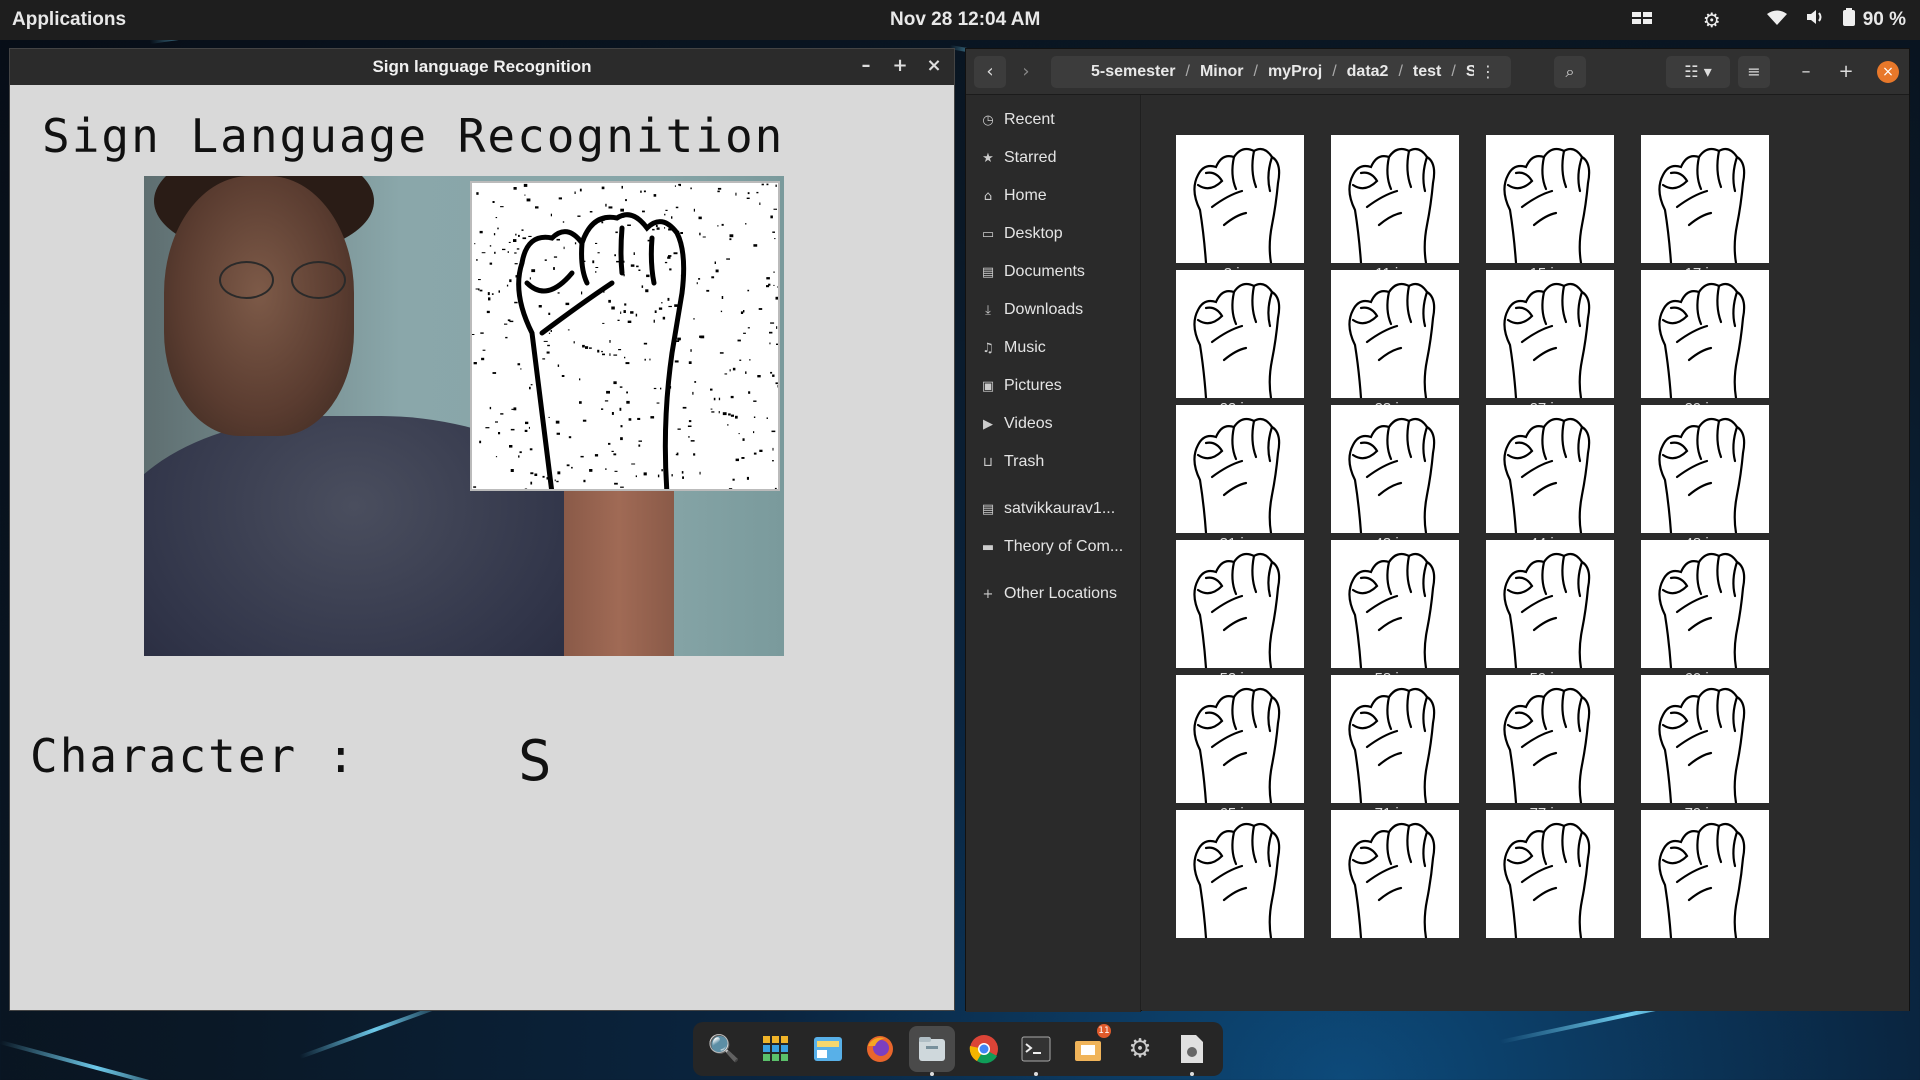 This screenshot has height=1080, width=1920. I want to click on home-icon: ⌂, so click(988, 196).